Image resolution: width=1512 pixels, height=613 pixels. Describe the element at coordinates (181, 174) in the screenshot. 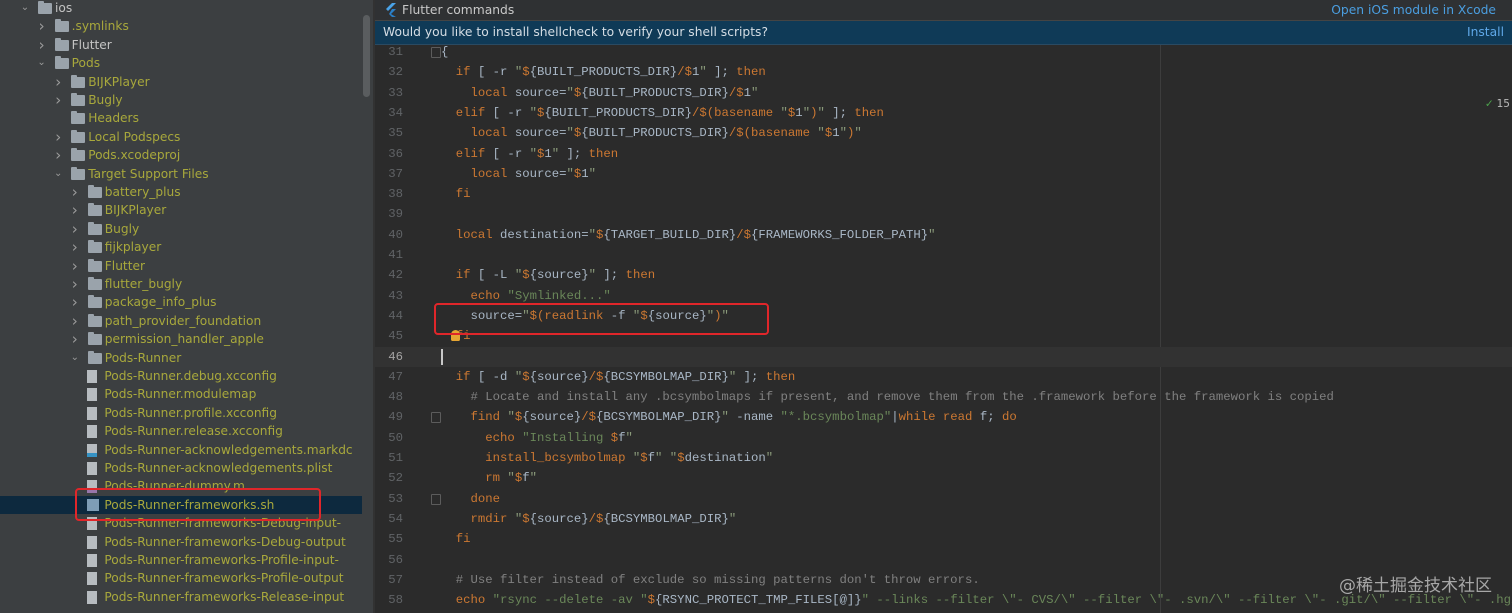

I see `tree-folder: ⌄ Target Support Files` at that location.